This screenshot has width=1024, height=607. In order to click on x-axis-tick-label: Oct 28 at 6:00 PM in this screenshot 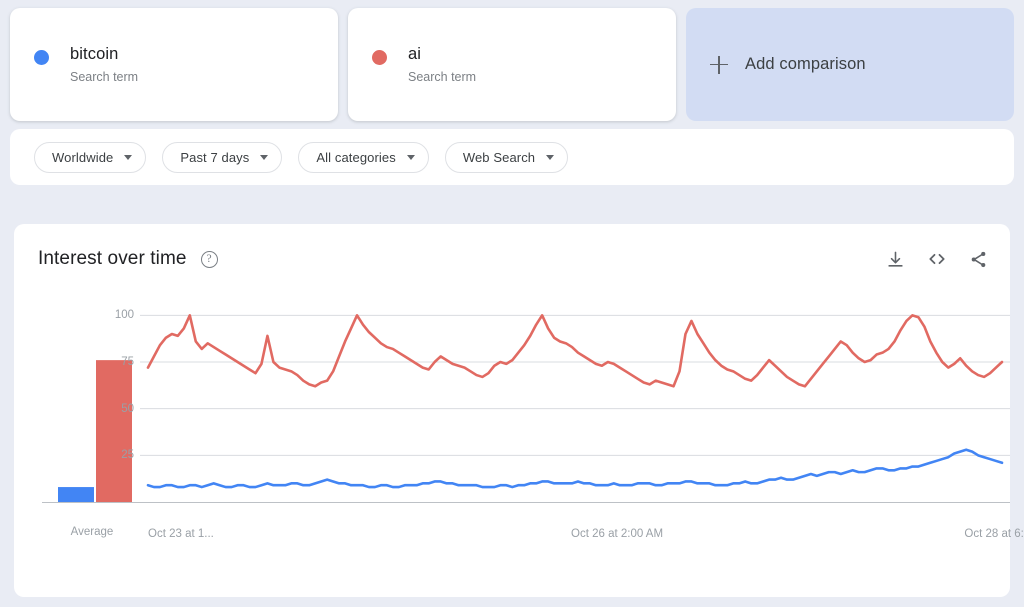, I will do `click(994, 534)`.